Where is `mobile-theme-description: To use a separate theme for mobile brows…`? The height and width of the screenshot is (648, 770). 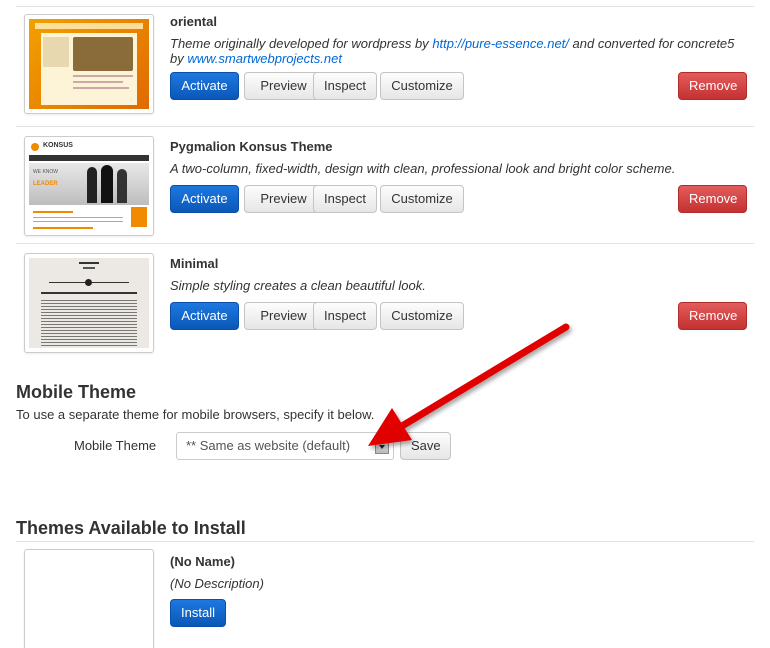
mobile-theme-description: To use a separate theme for mobile brows… is located at coordinates (195, 414).